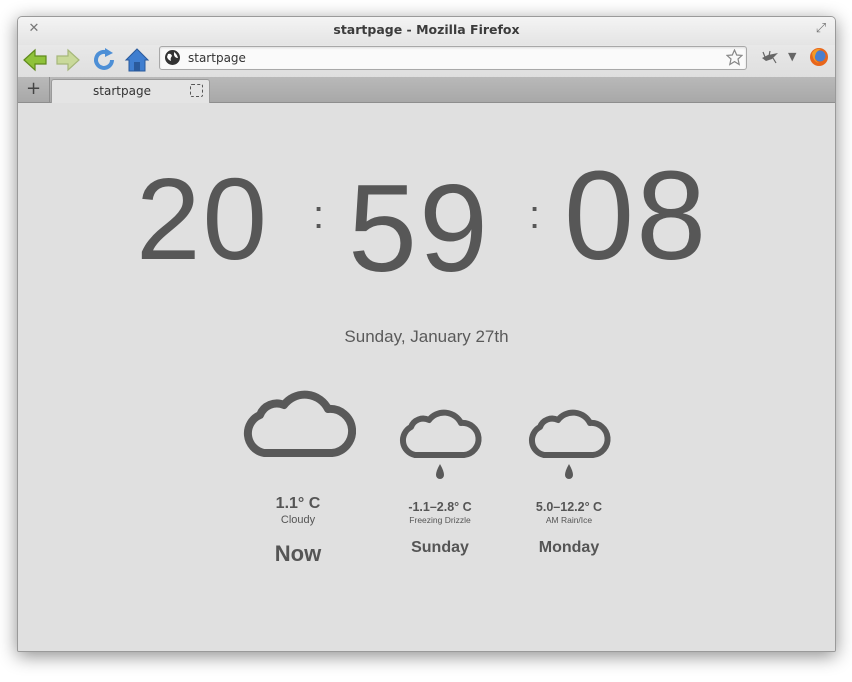 The image size is (852, 682). I want to click on clock-minutes: 59, so click(419, 229).